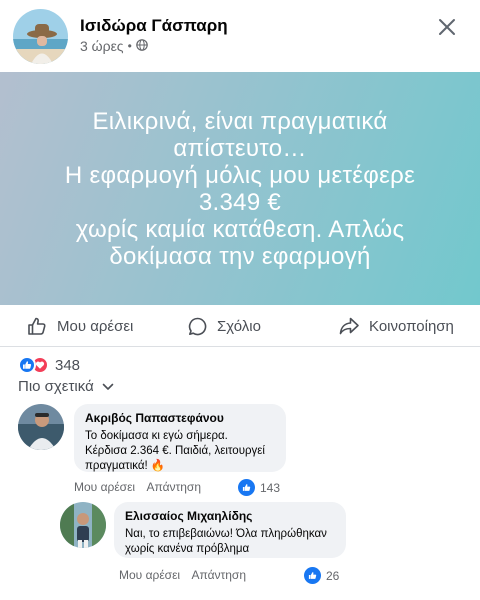 The image size is (480, 600). I want to click on close-button, so click(447, 27).